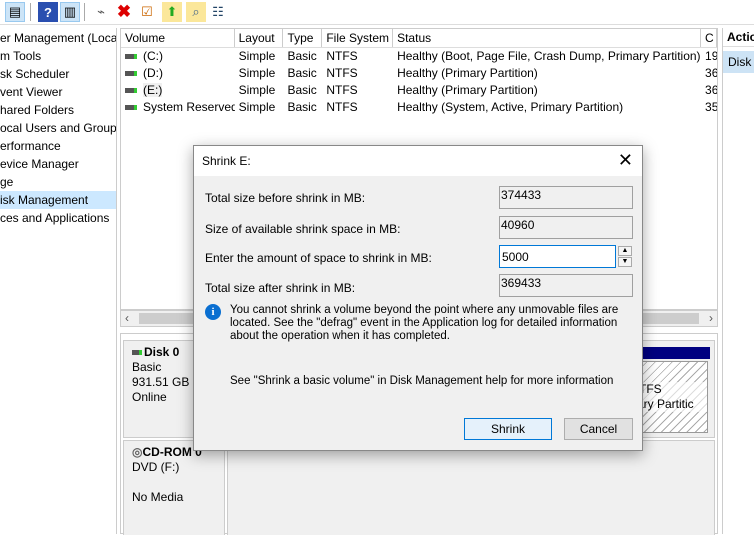 Image resolution: width=754 pixels, height=535 pixels. I want to click on table-cell: System Reserved, so click(178, 107).